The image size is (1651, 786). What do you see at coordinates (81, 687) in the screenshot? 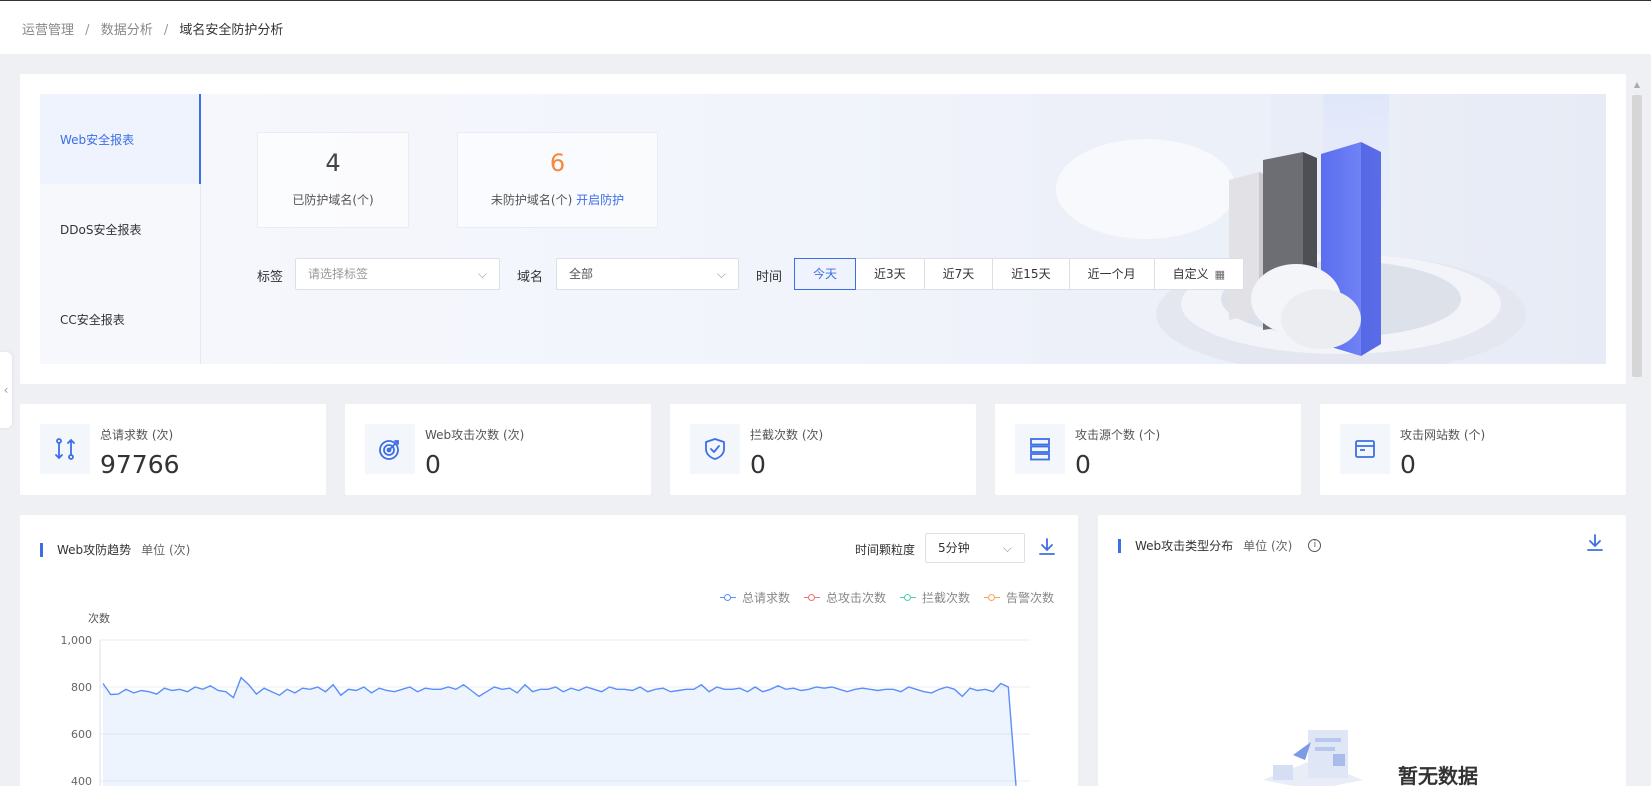
I see `y-tick-label: 800` at bounding box center [81, 687].